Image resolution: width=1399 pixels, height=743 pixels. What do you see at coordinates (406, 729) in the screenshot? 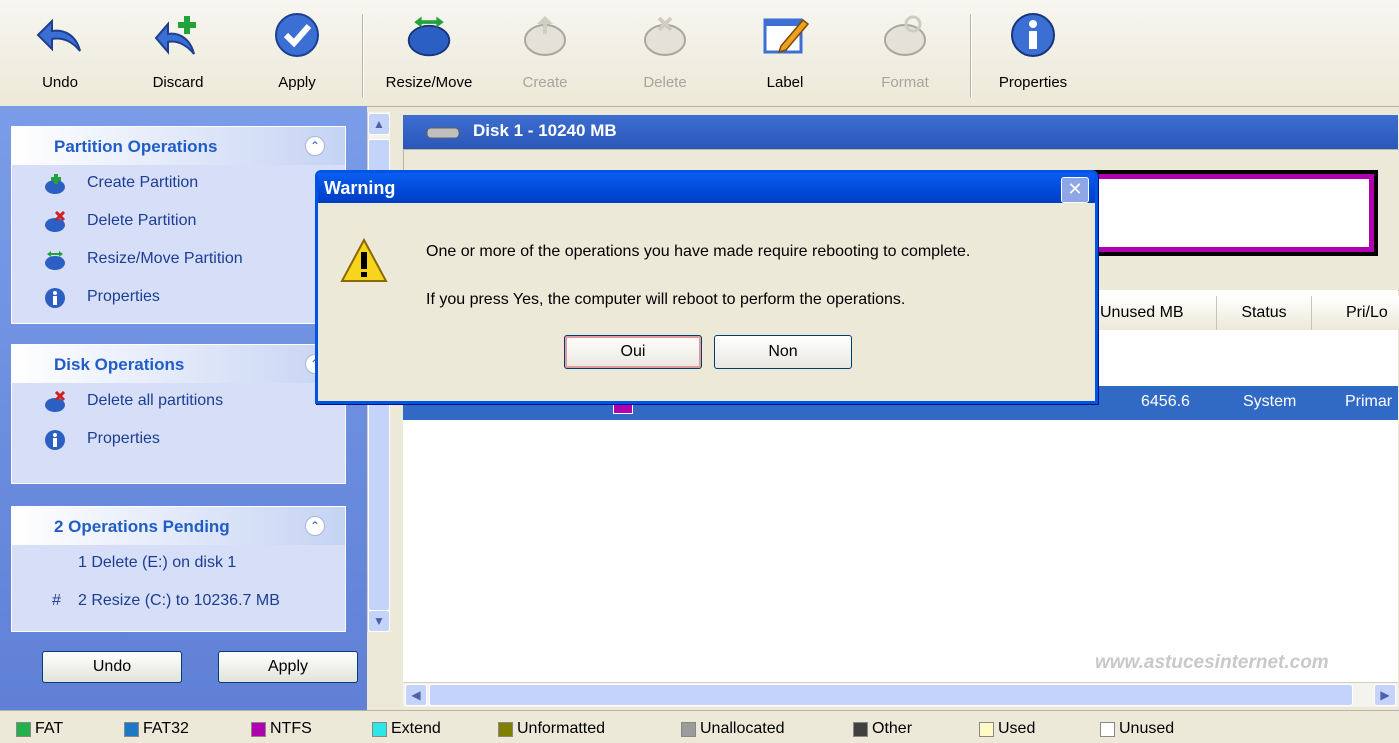
I see `legend-extend: Extend` at bounding box center [406, 729].